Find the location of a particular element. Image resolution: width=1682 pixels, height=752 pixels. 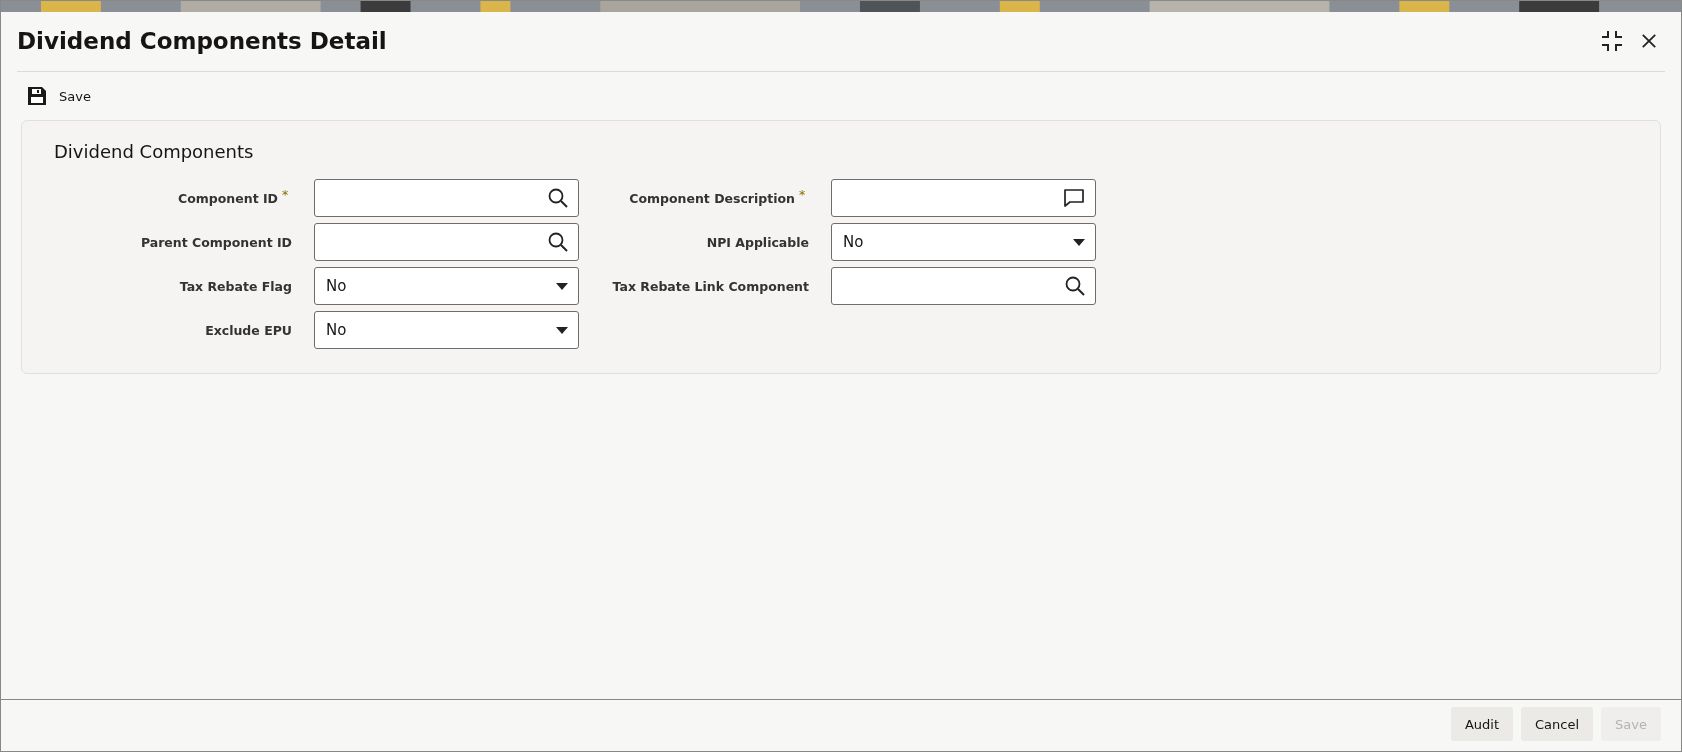

speech-bubble-icon is located at coordinates (1074, 198).